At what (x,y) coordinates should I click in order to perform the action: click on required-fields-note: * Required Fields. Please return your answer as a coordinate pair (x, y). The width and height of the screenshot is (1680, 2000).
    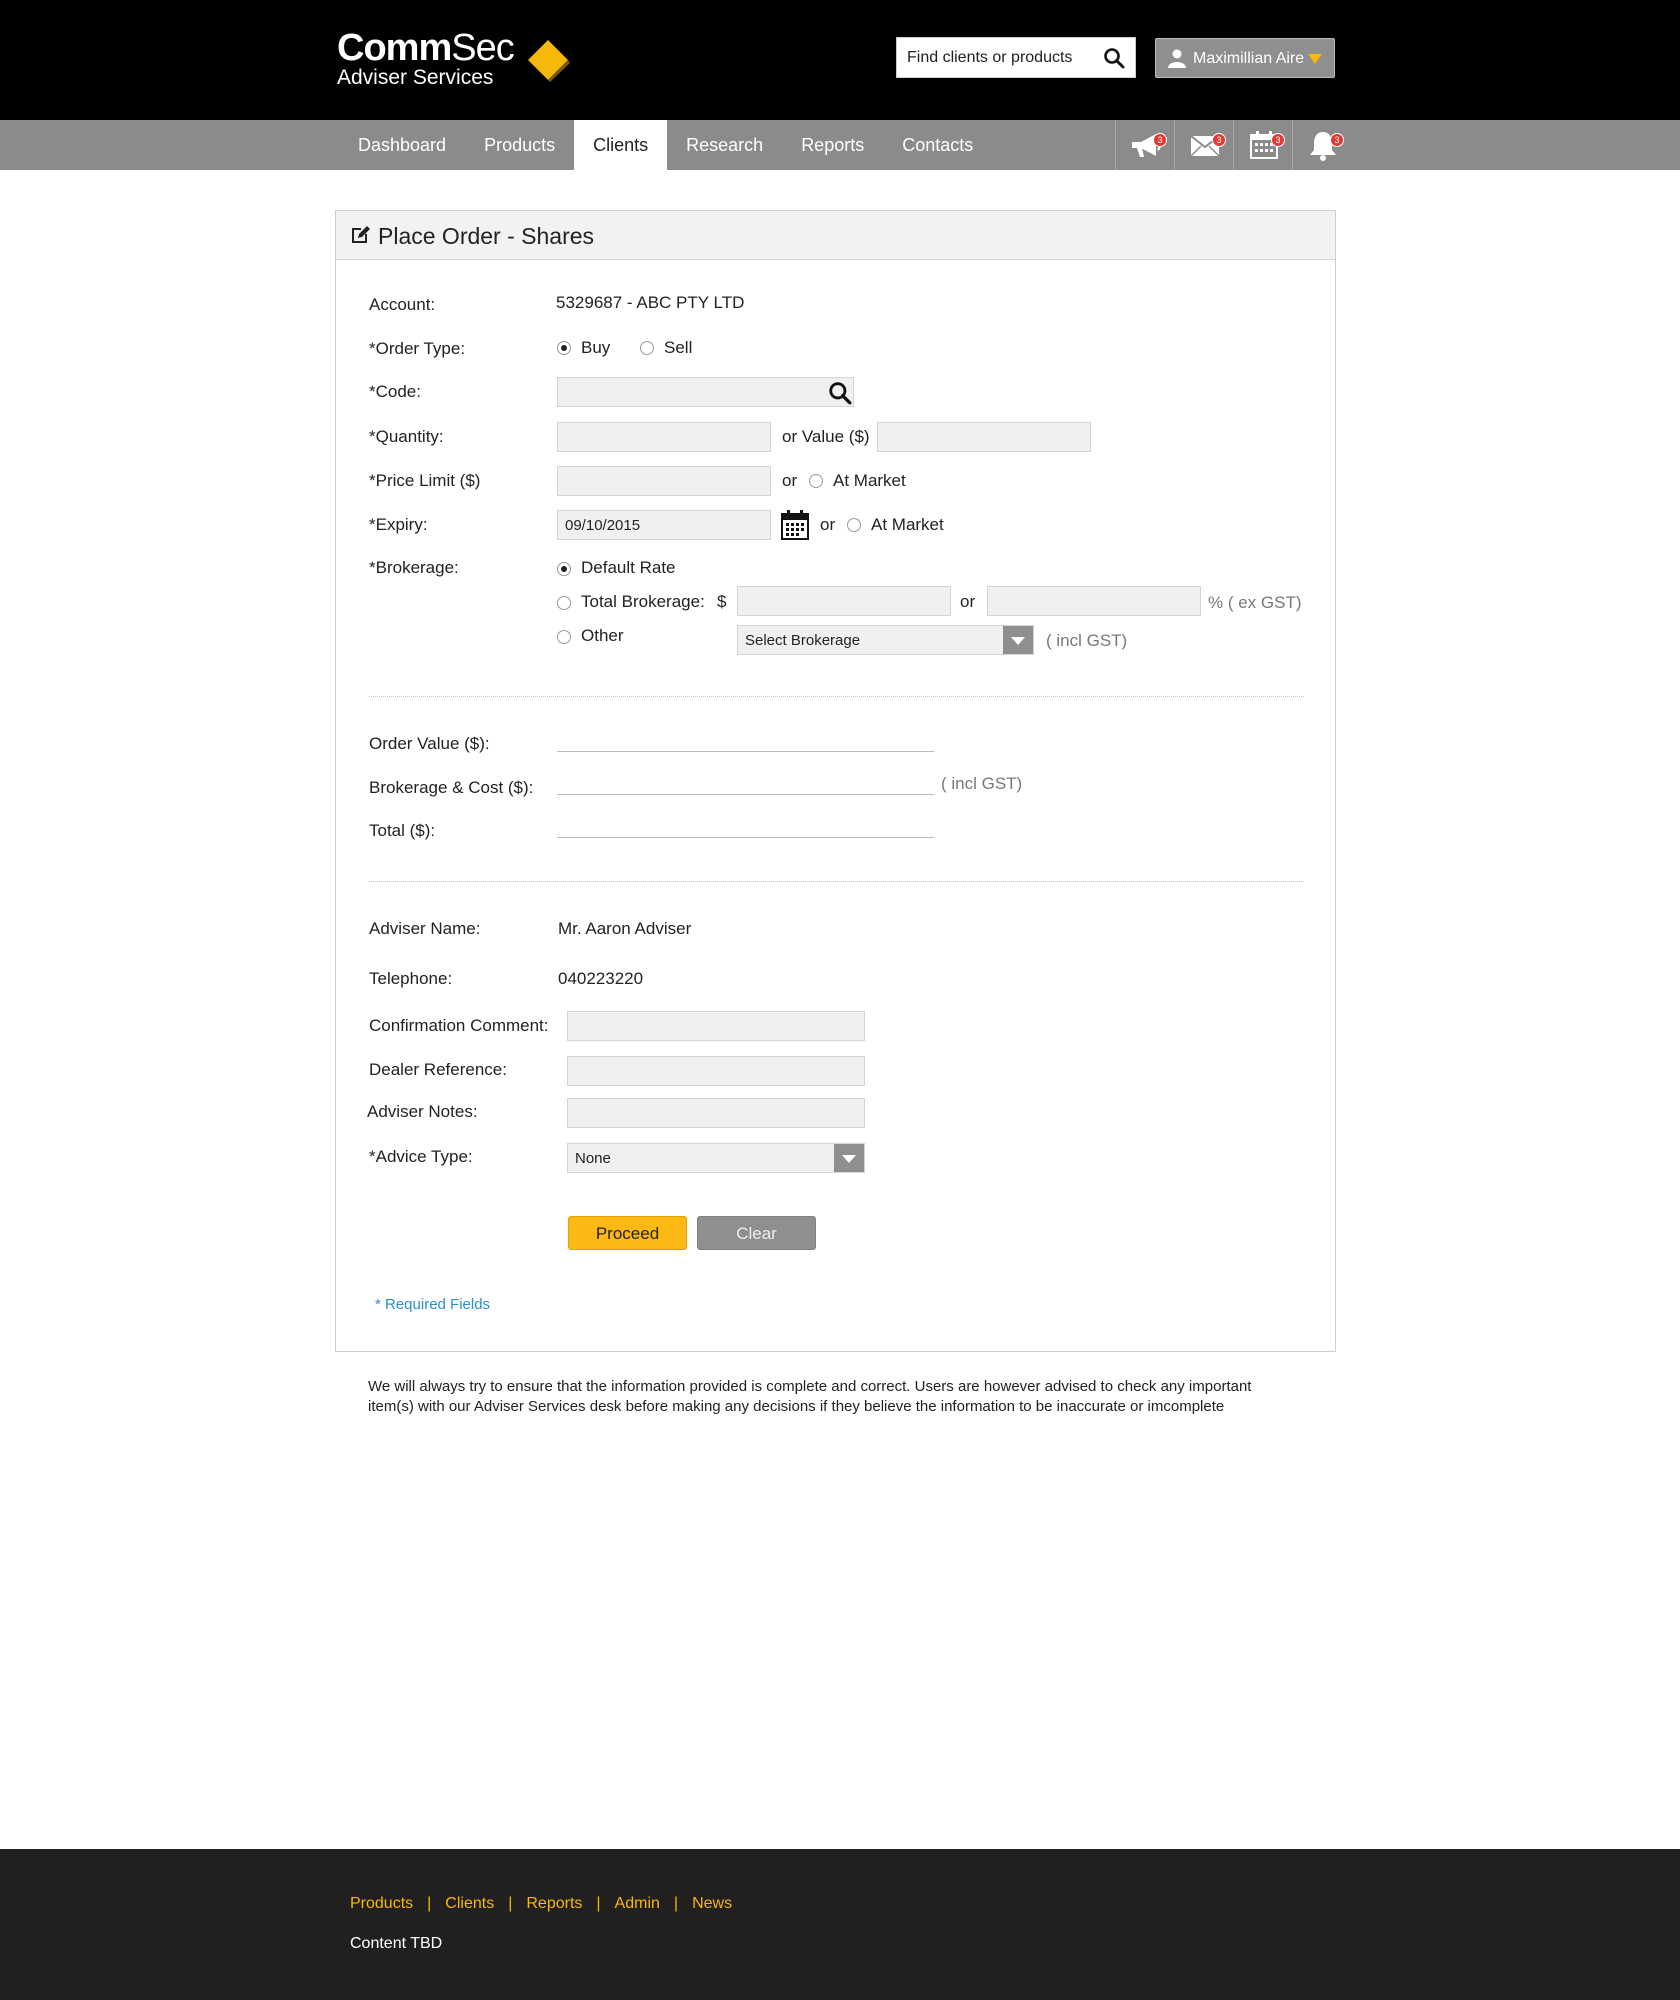
    Looking at the image, I should click on (433, 1304).